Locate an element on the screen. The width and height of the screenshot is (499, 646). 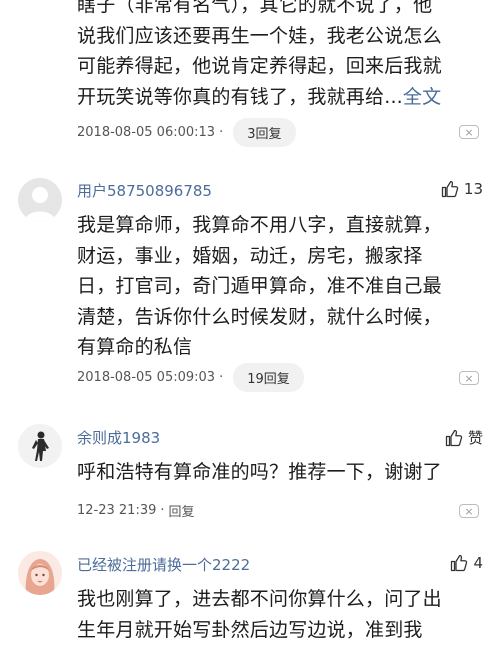
comment-meta: 2018-08-05 06:00:13 · 3回复 is located at coordinates (186, 132).